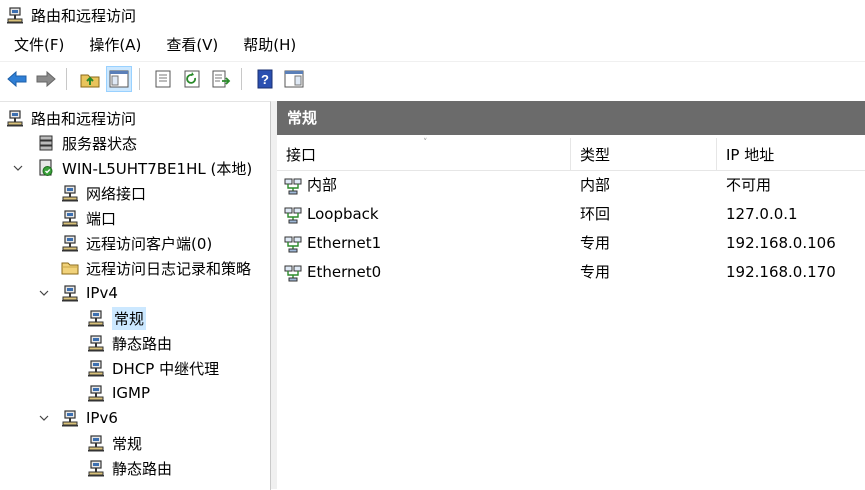  I want to click on remote-clients-icon, so click(70, 243).